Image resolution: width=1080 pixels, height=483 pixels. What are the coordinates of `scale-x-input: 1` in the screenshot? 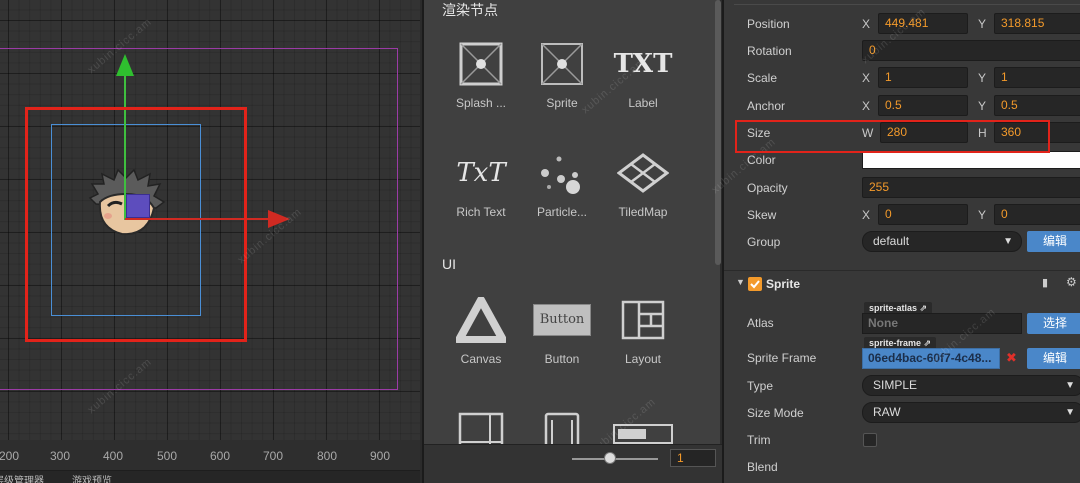 It's located at (923, 77).